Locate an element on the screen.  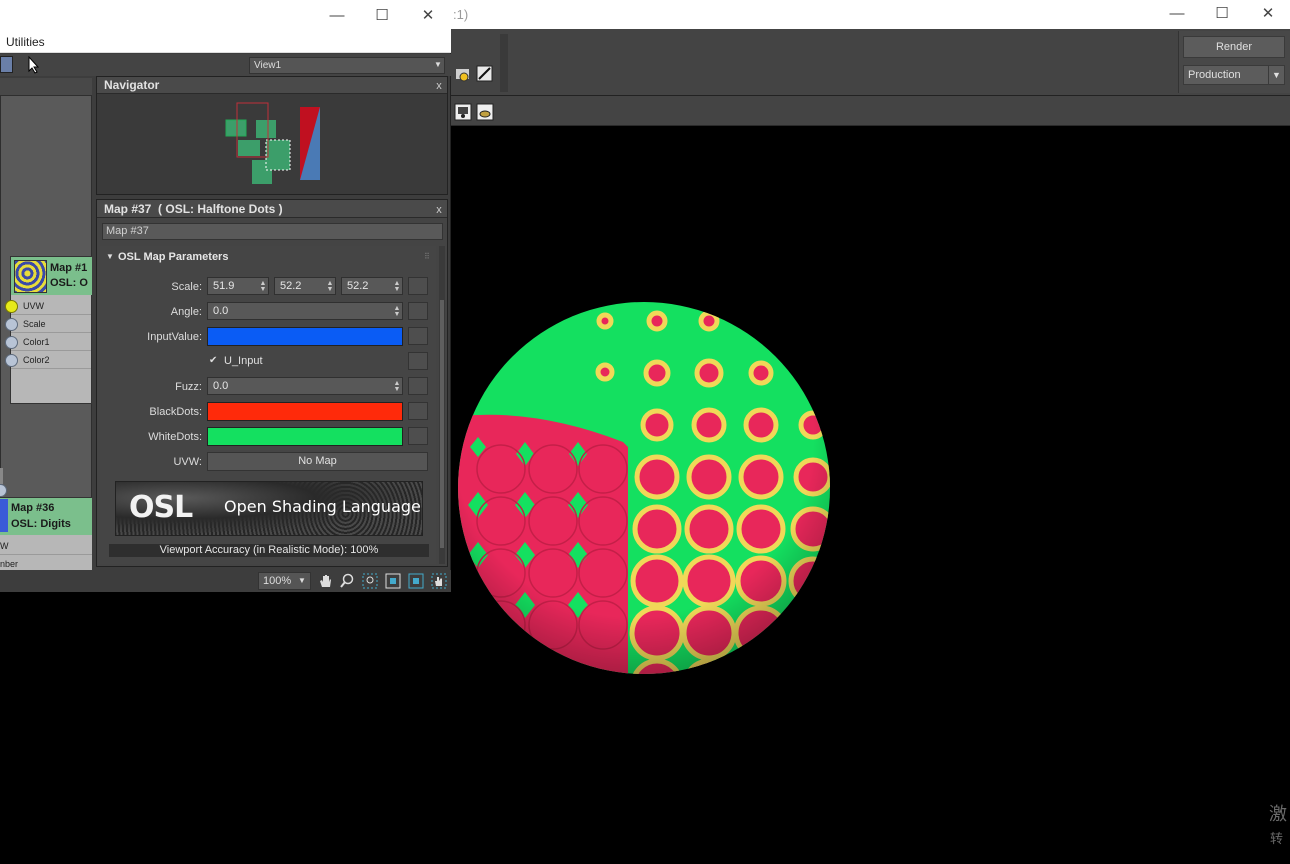
port-label: nber is located at coordinates (9, 564).